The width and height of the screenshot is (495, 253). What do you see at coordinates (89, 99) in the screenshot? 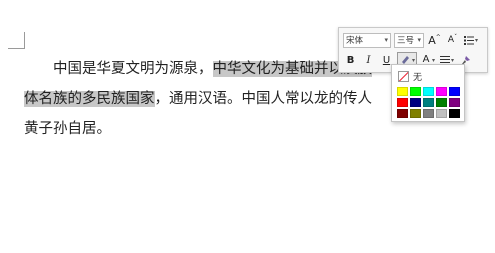
I see `text-highlighted: 体名族的多民族国家` at bounding box center [89, 99].